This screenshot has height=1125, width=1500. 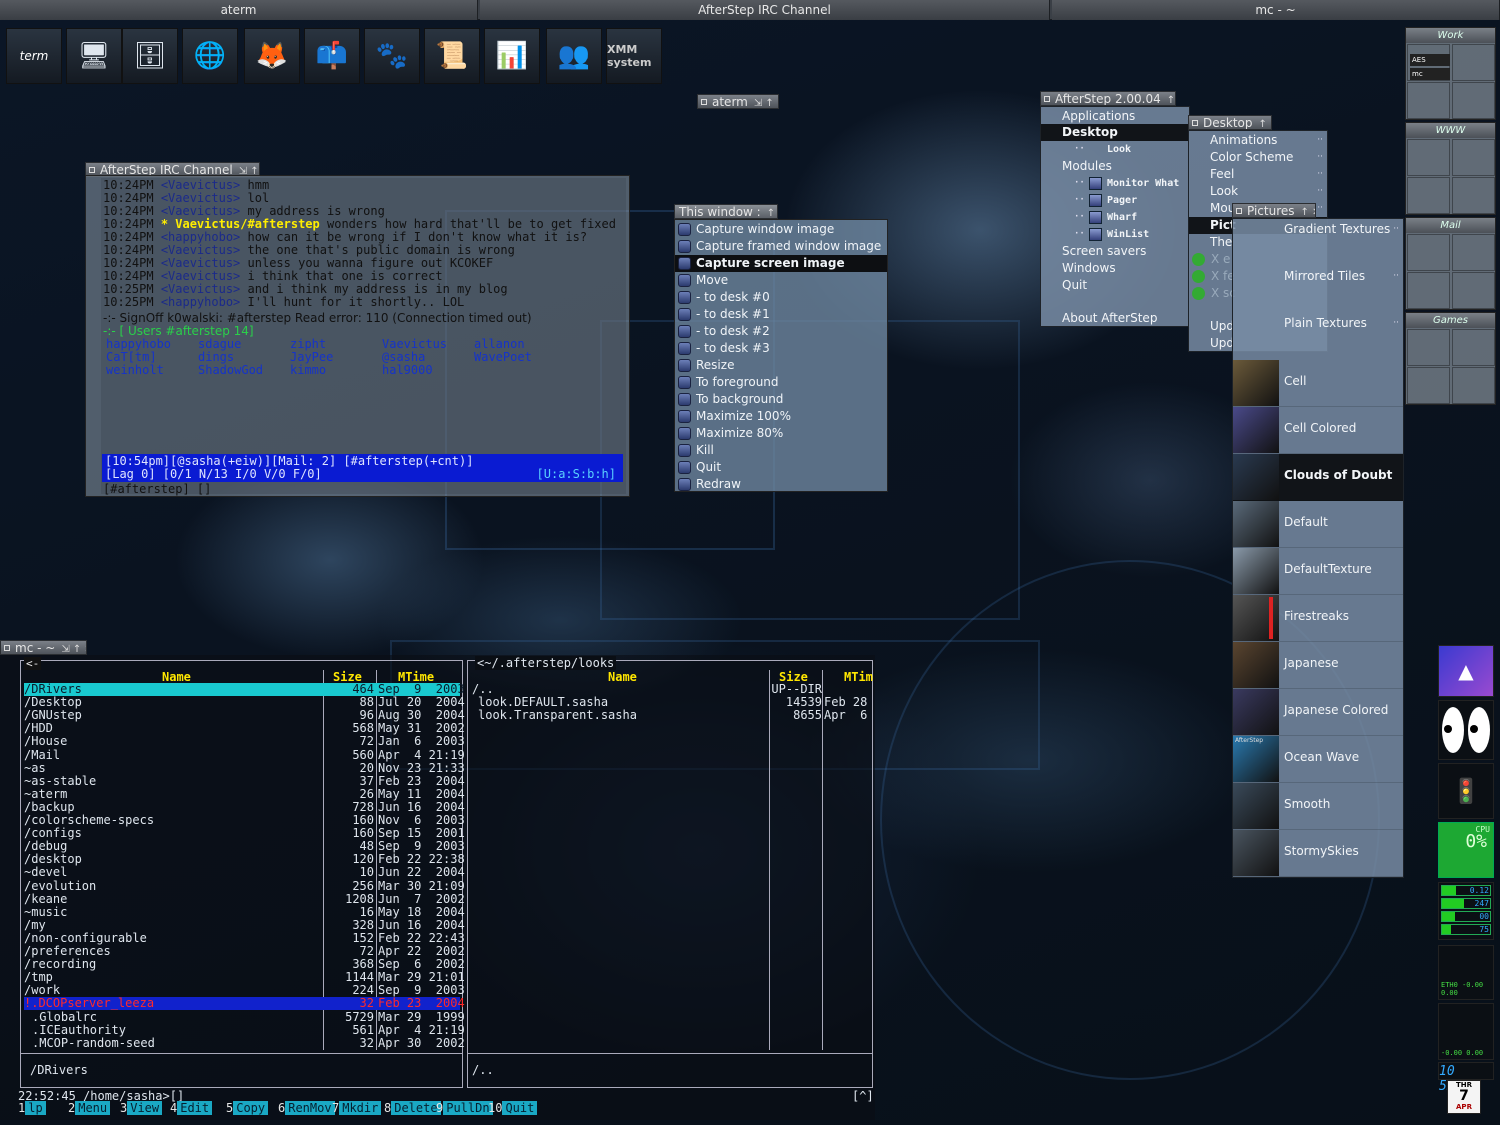 I want to click on mc-file-row: ~aterm 26 May 11 2004, so click(x=244, y=794).